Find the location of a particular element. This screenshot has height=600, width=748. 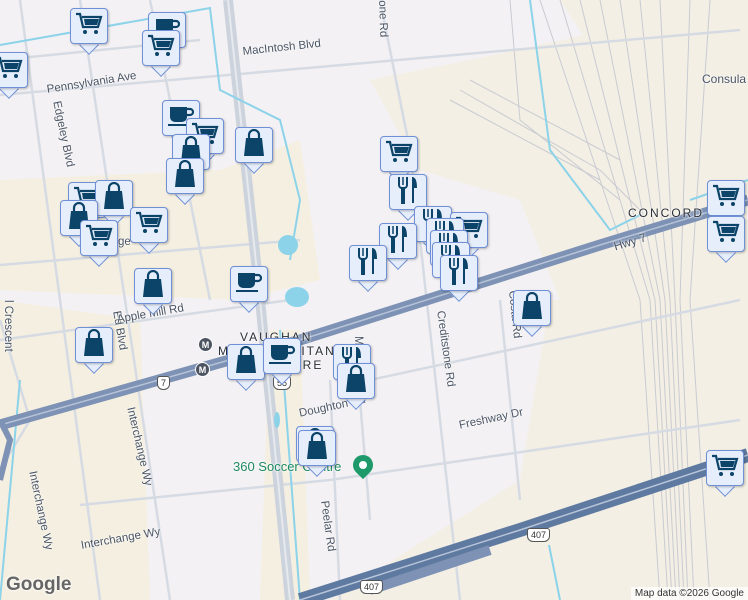

place-label-concord: CONCORD is located at coordinates (666, 213).